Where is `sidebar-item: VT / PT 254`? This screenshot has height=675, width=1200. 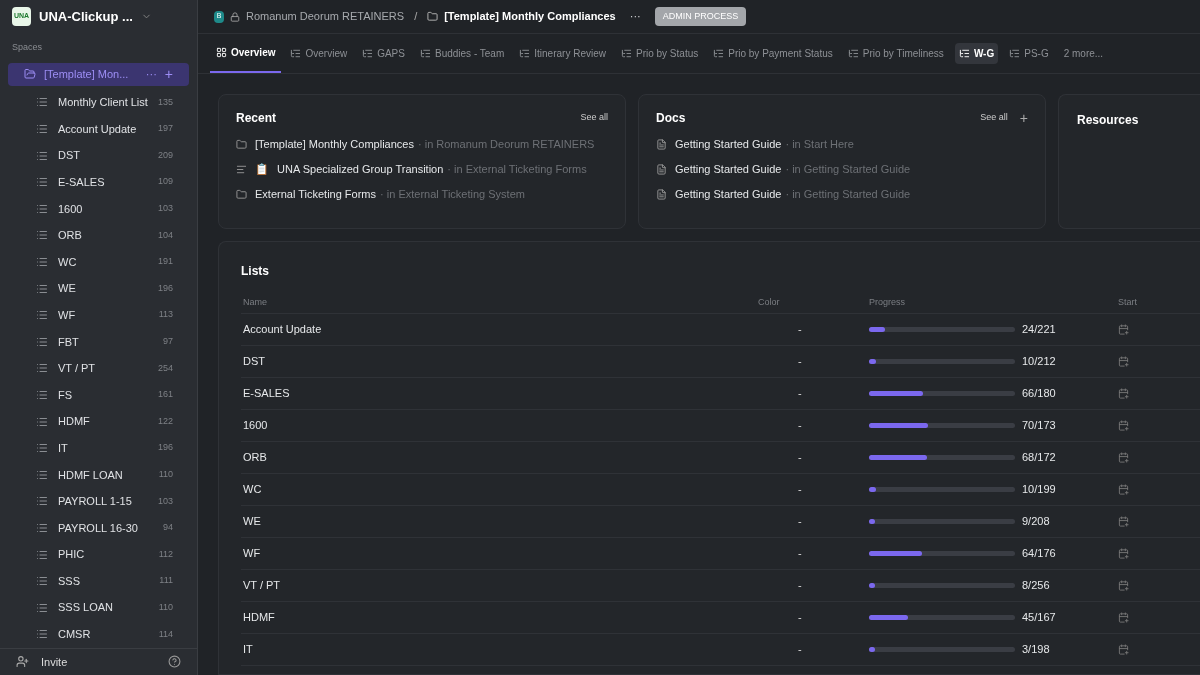
sidebar-item: VT / PT 254 is located at coordinates (104, 368).